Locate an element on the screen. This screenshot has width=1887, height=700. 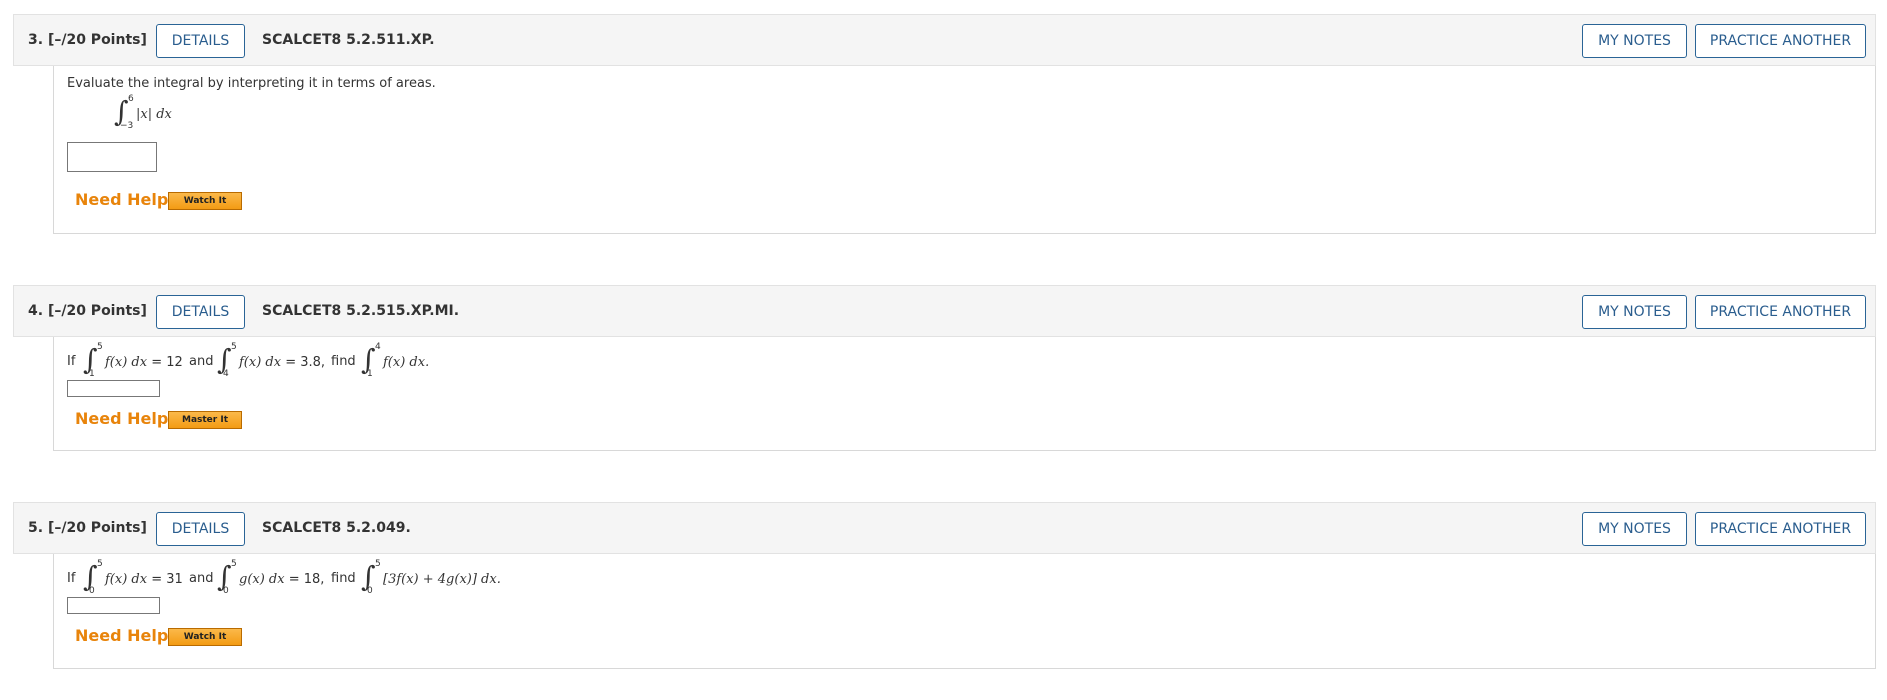
integral-target: [3f(x) + 4g(x)] dx. is located at coordinates (442, 579).